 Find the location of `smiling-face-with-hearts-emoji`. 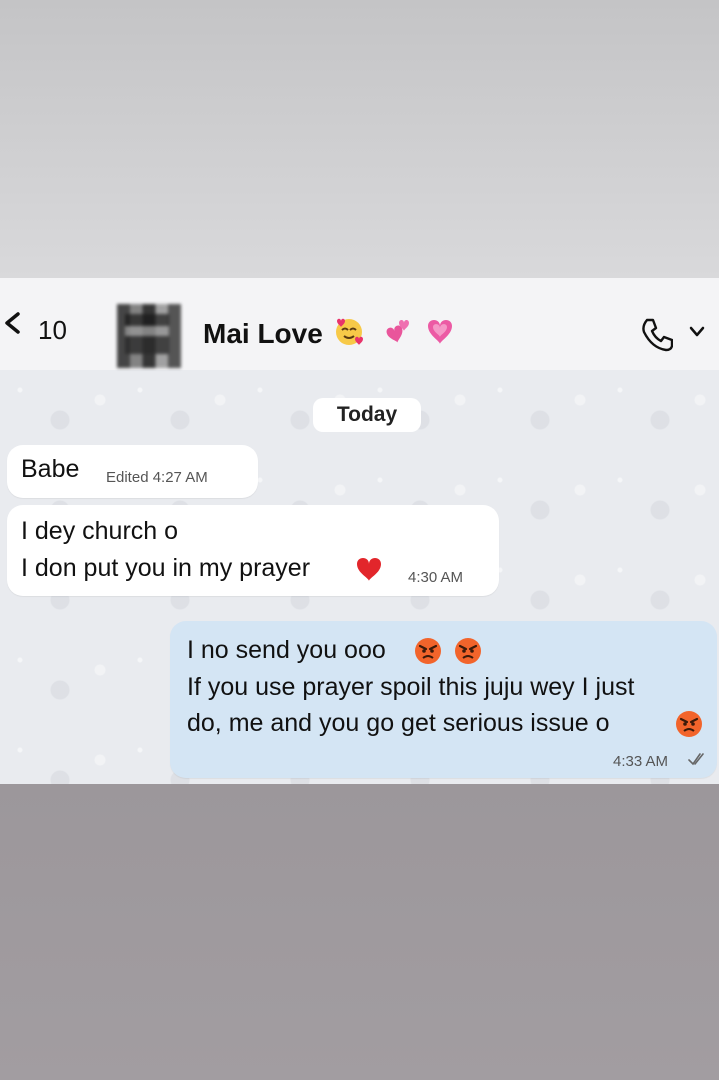

smiling-face-with-hearts-emoji is located at coordinates (349, 331).